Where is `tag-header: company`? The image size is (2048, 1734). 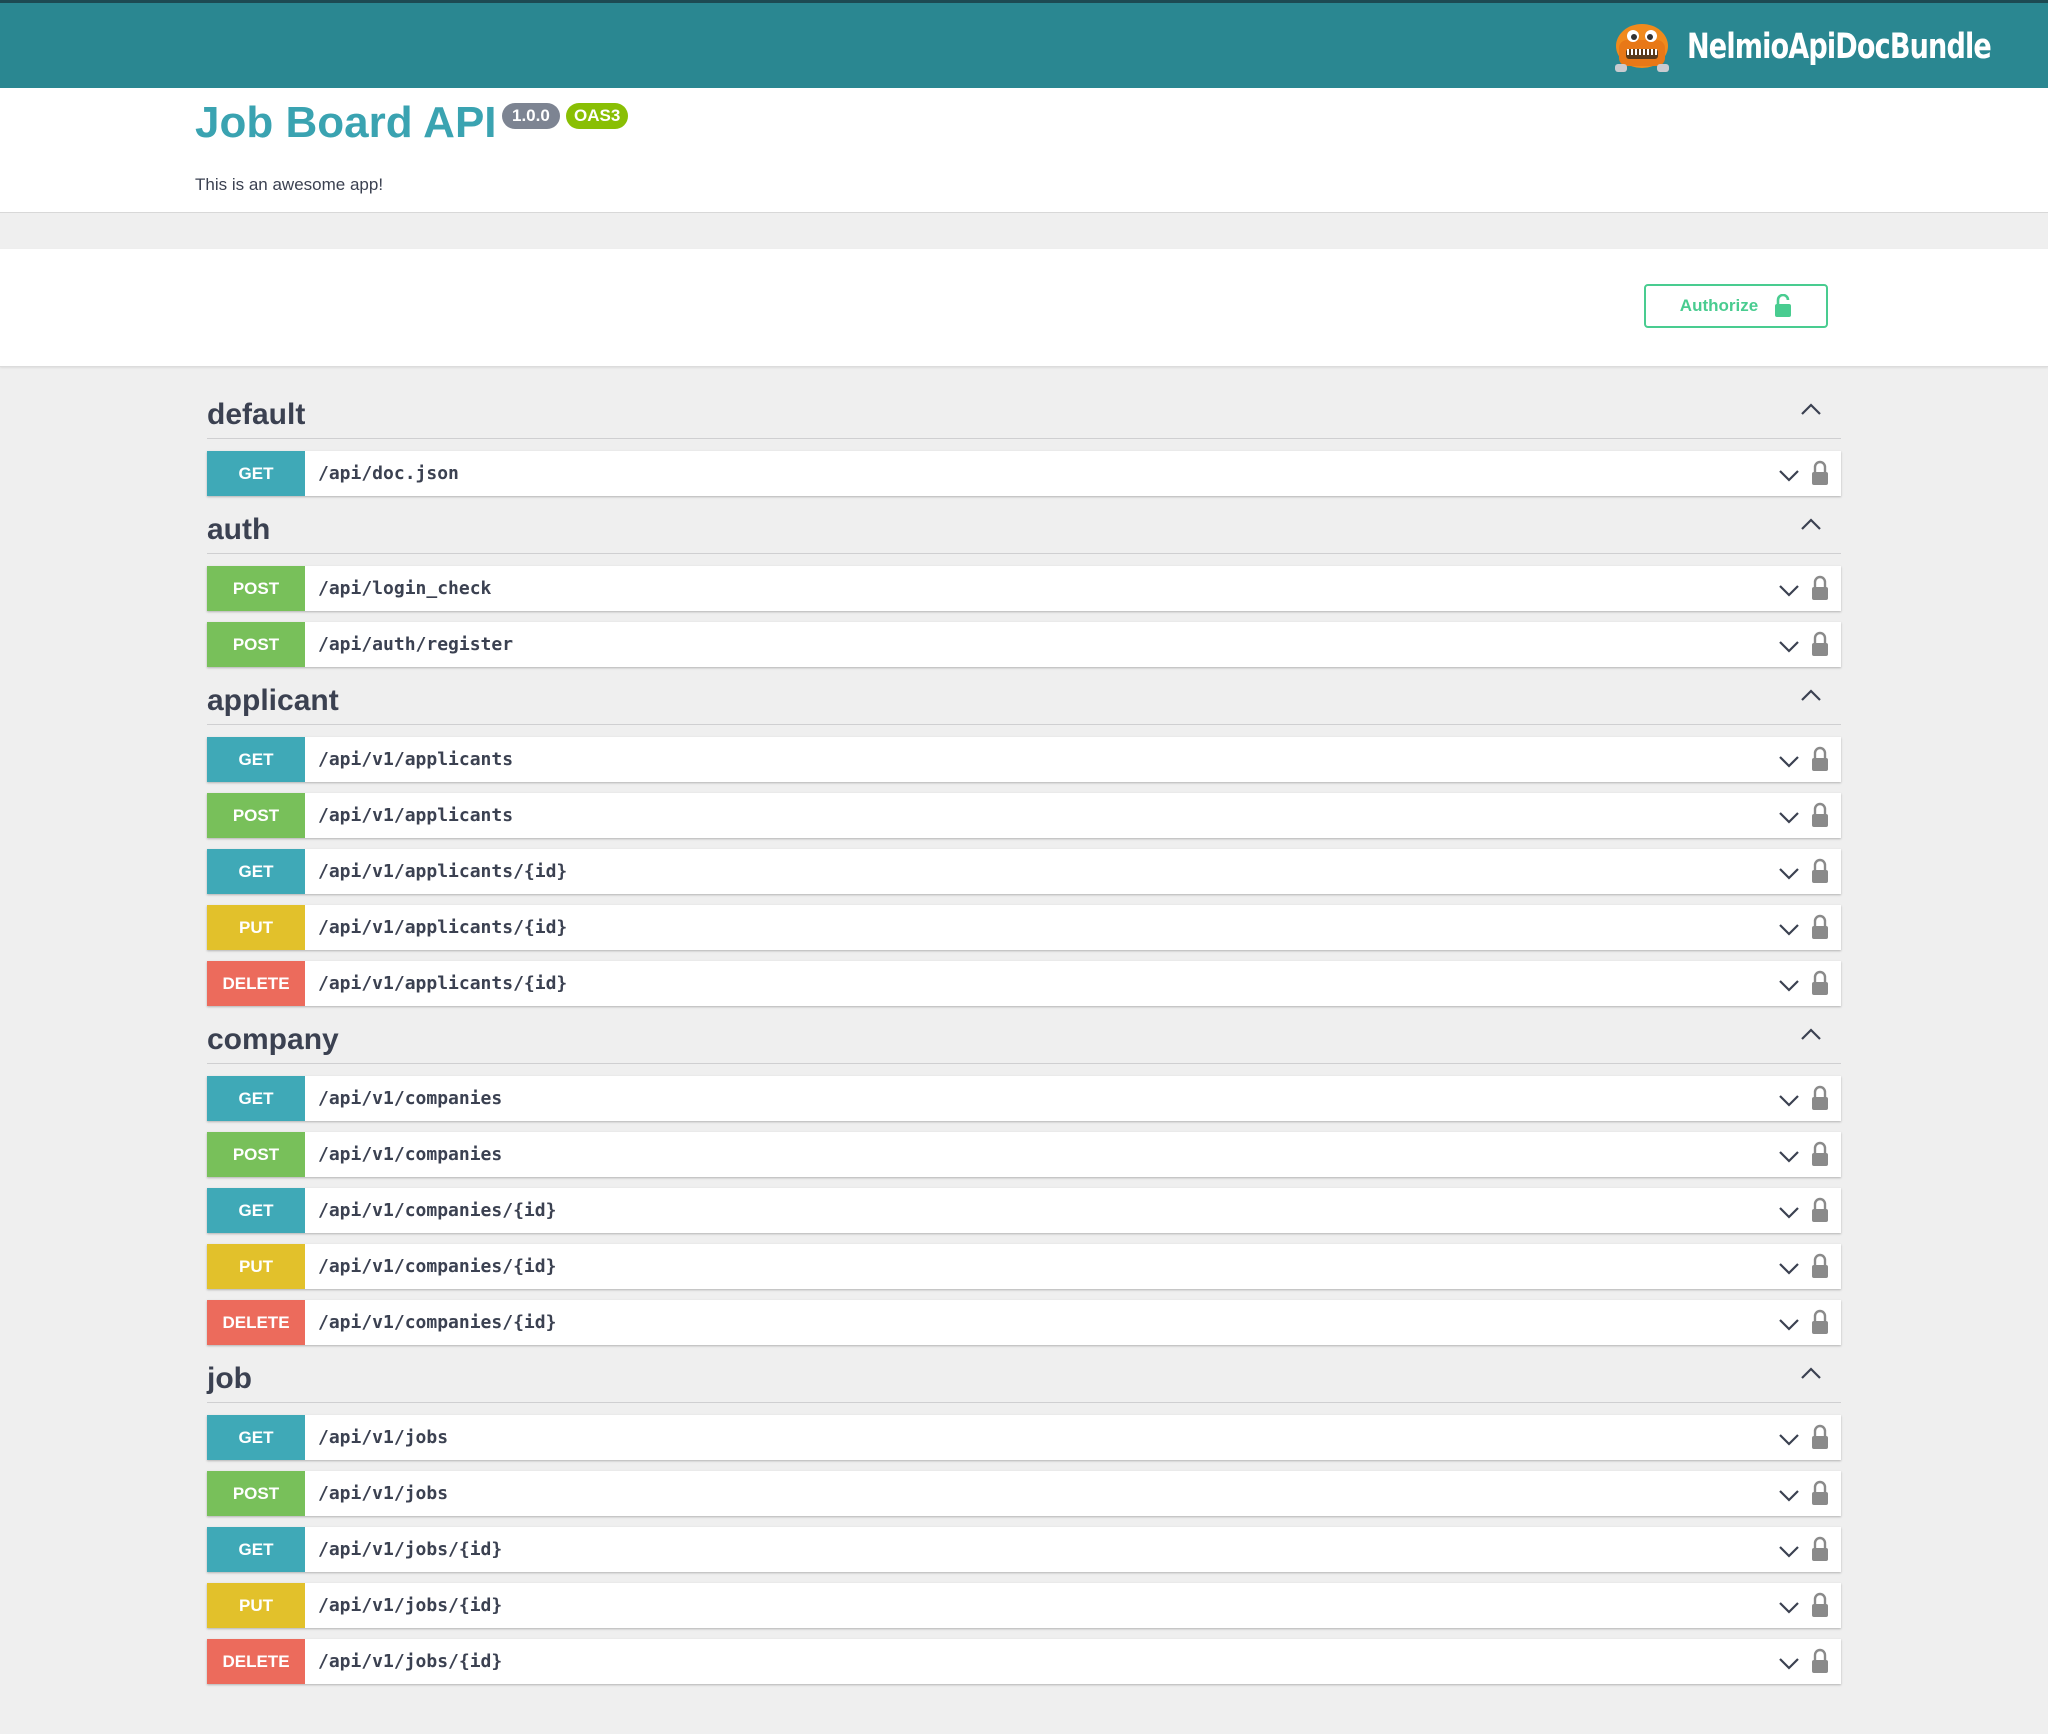
tag-header: company is located at coordinates (1024, 1035).